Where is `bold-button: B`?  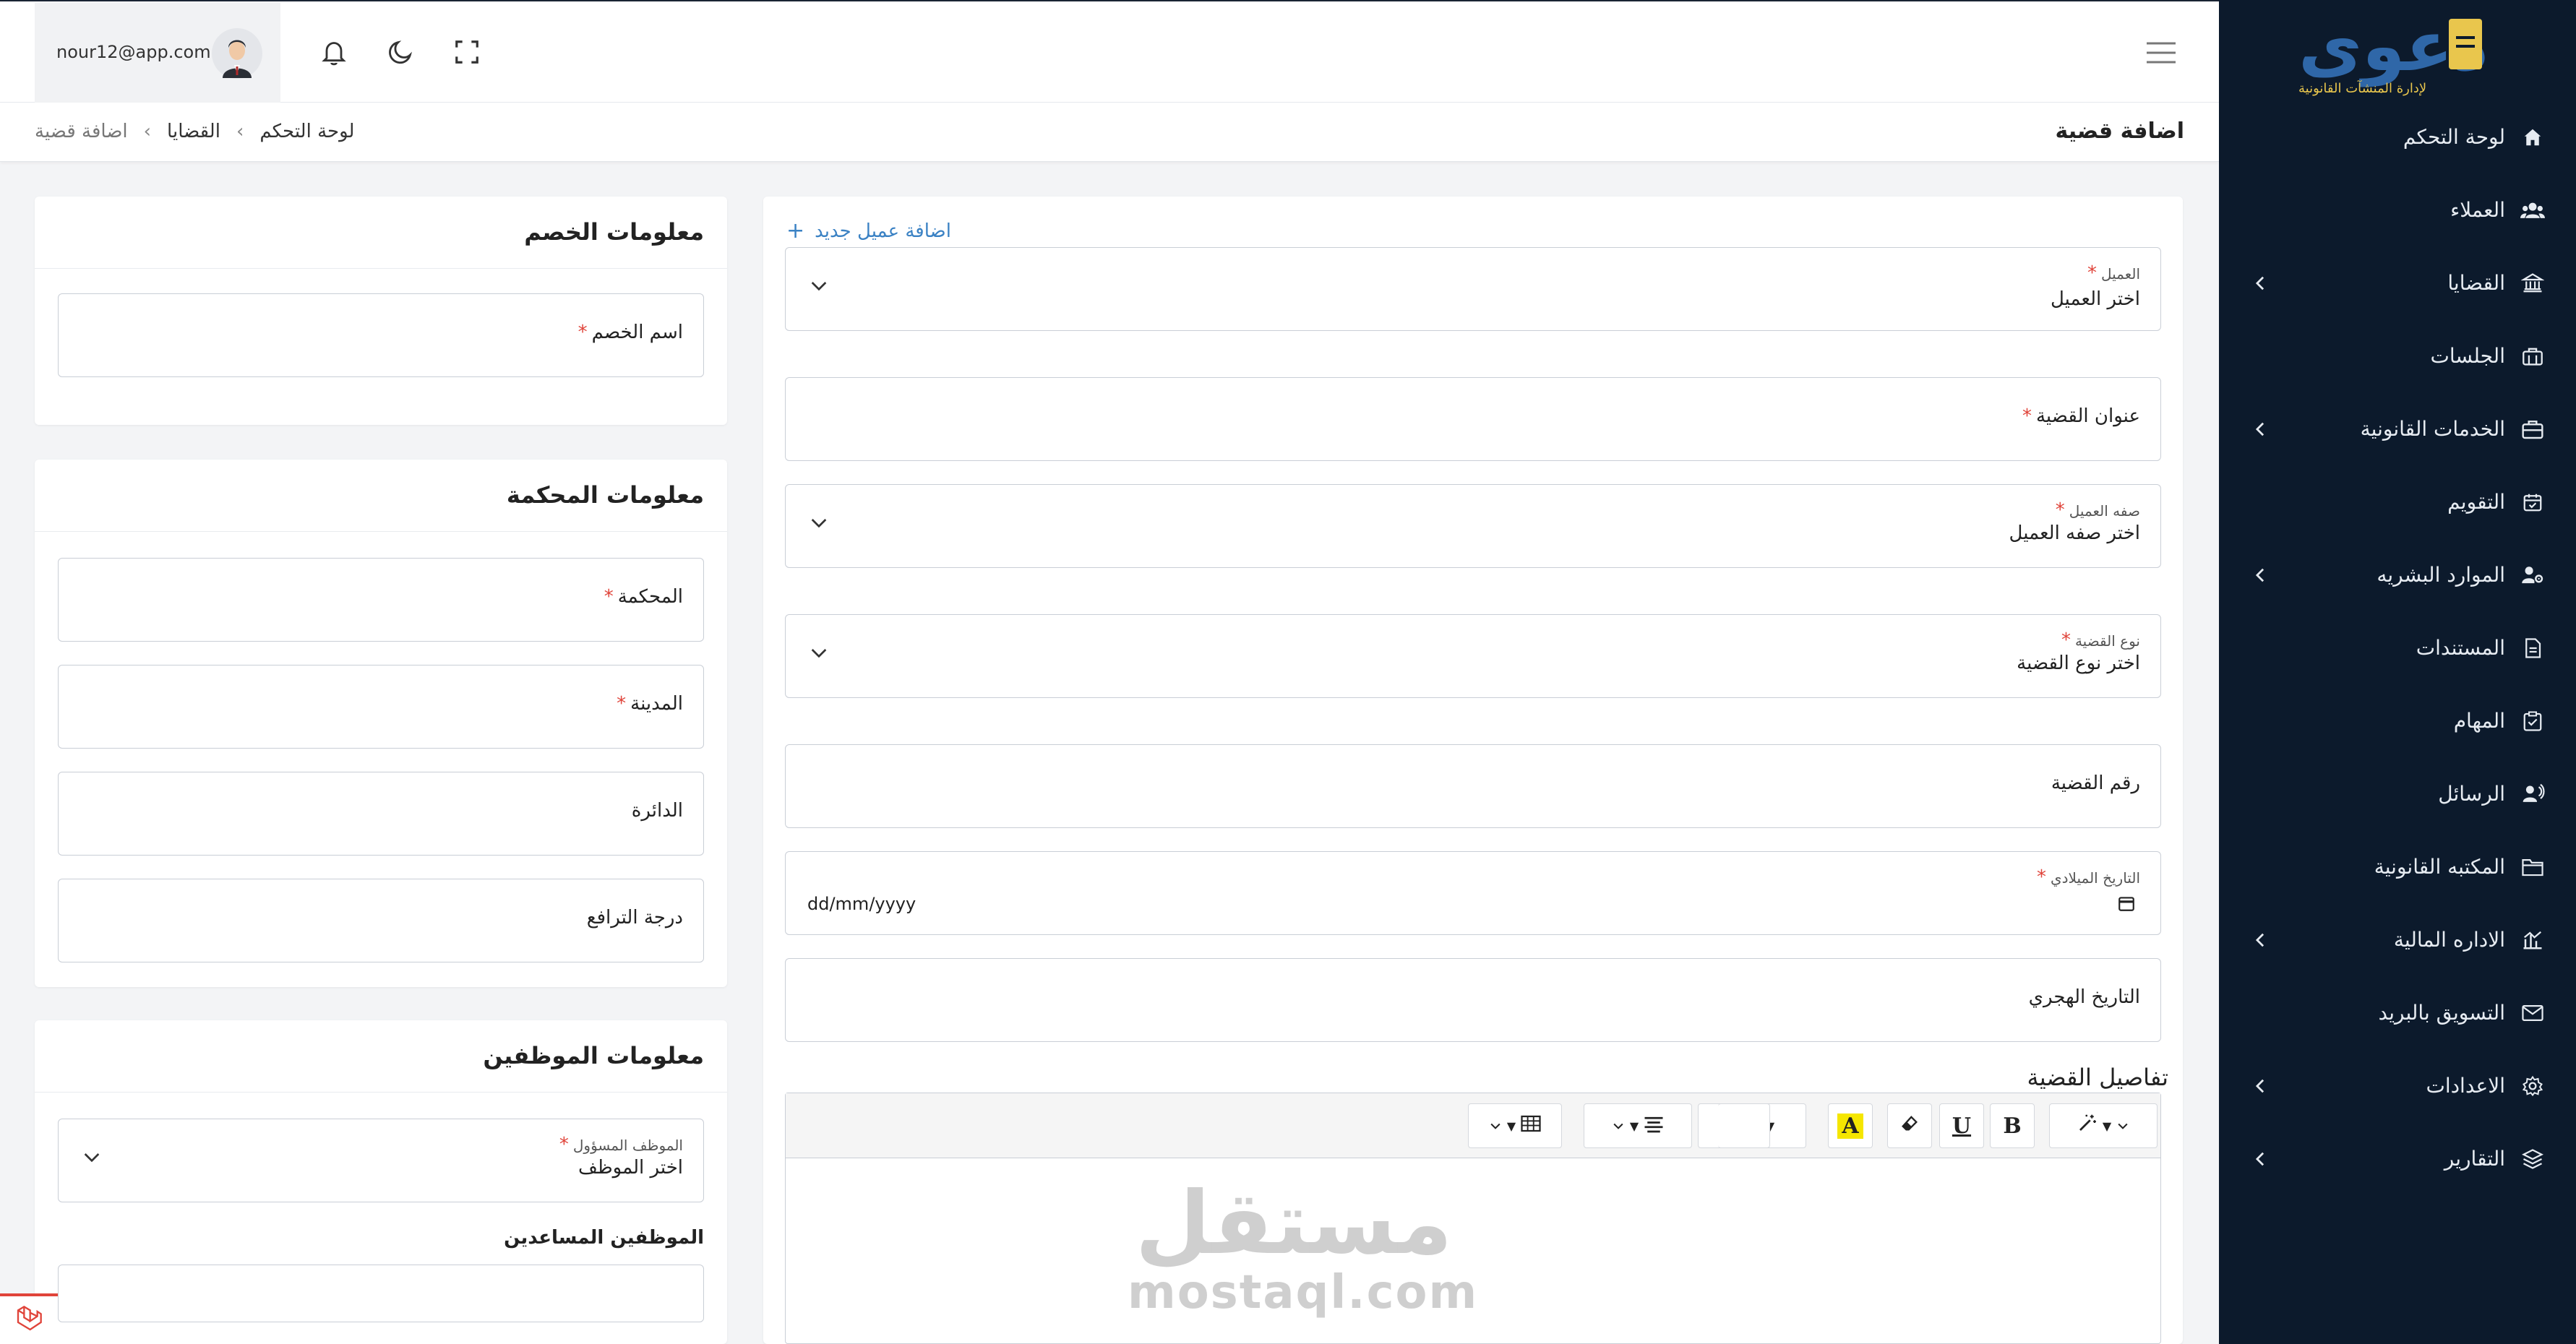 bold-button: B is located at coordinates (2012, 1125).